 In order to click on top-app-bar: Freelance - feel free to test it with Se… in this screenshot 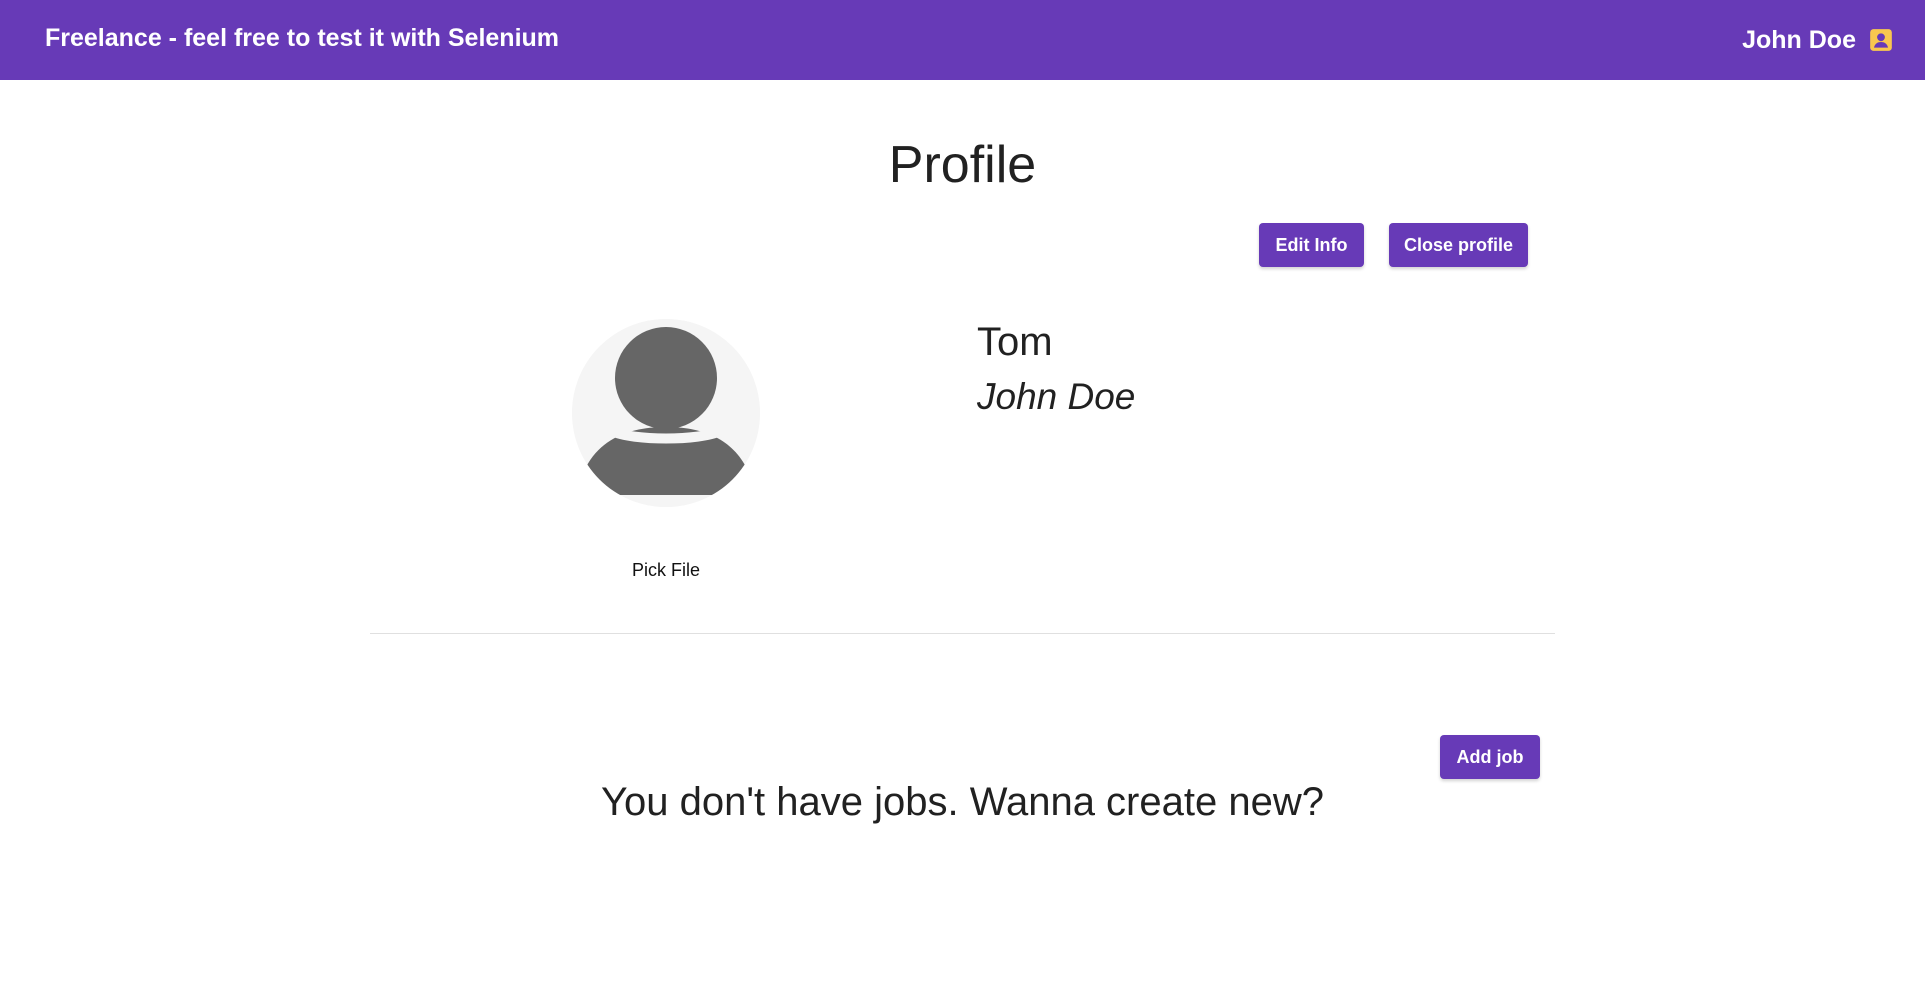, I will do `click(962, 40)`.